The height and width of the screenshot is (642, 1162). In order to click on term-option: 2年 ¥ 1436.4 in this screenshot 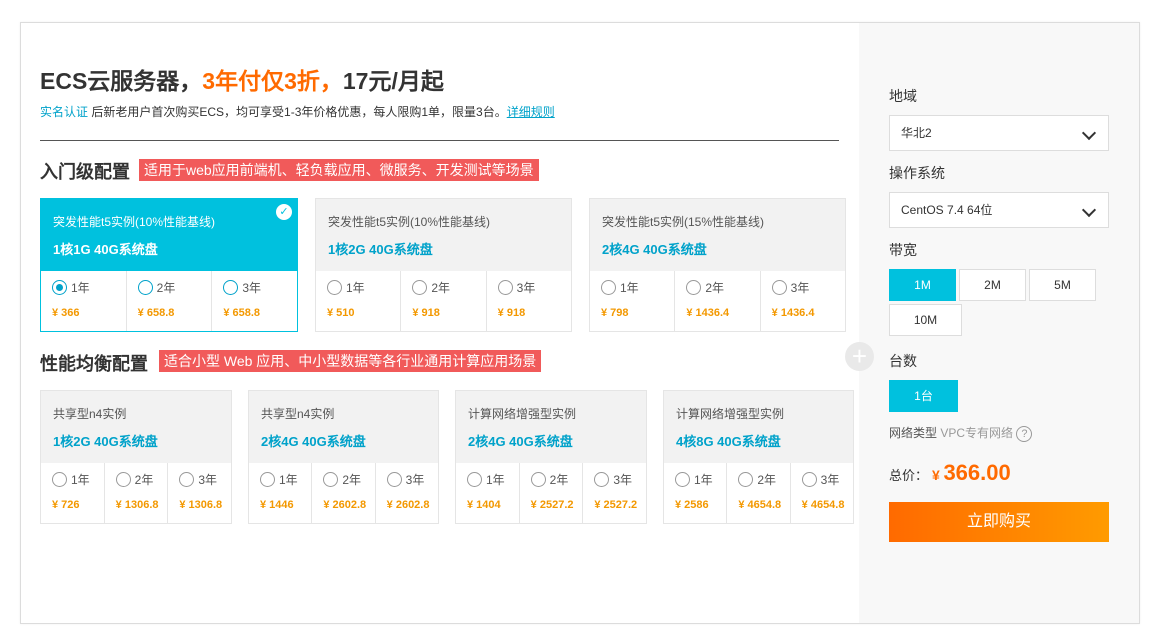, I will do `click(718, 301)`.